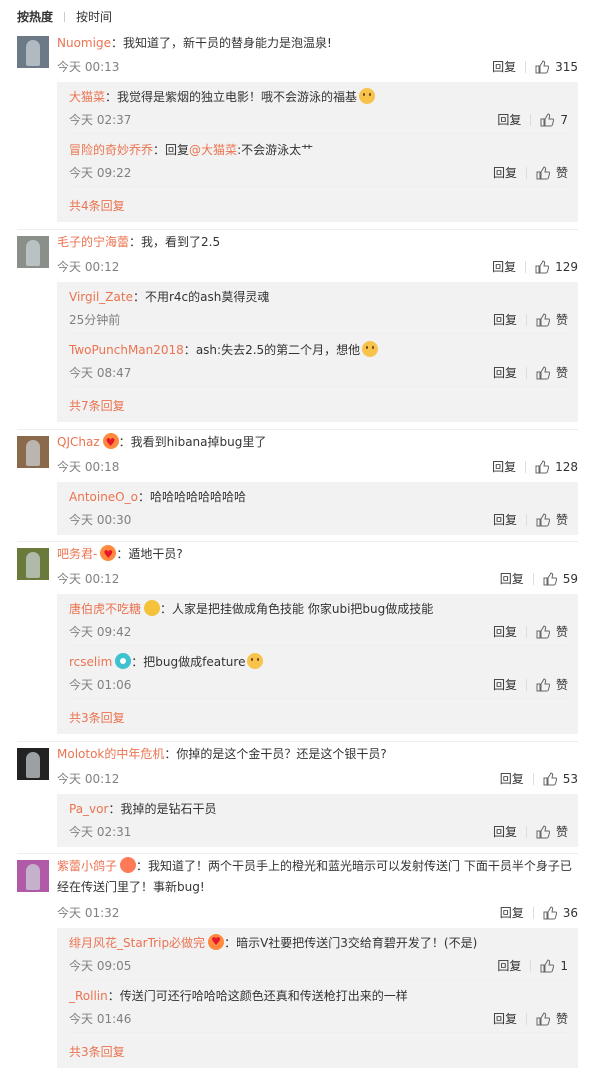 This screenshot has height=1079, width=595. Describe the element at coordinates (539, 578) in the screenshot. I see `comment-actions: 回复 59` at that location.